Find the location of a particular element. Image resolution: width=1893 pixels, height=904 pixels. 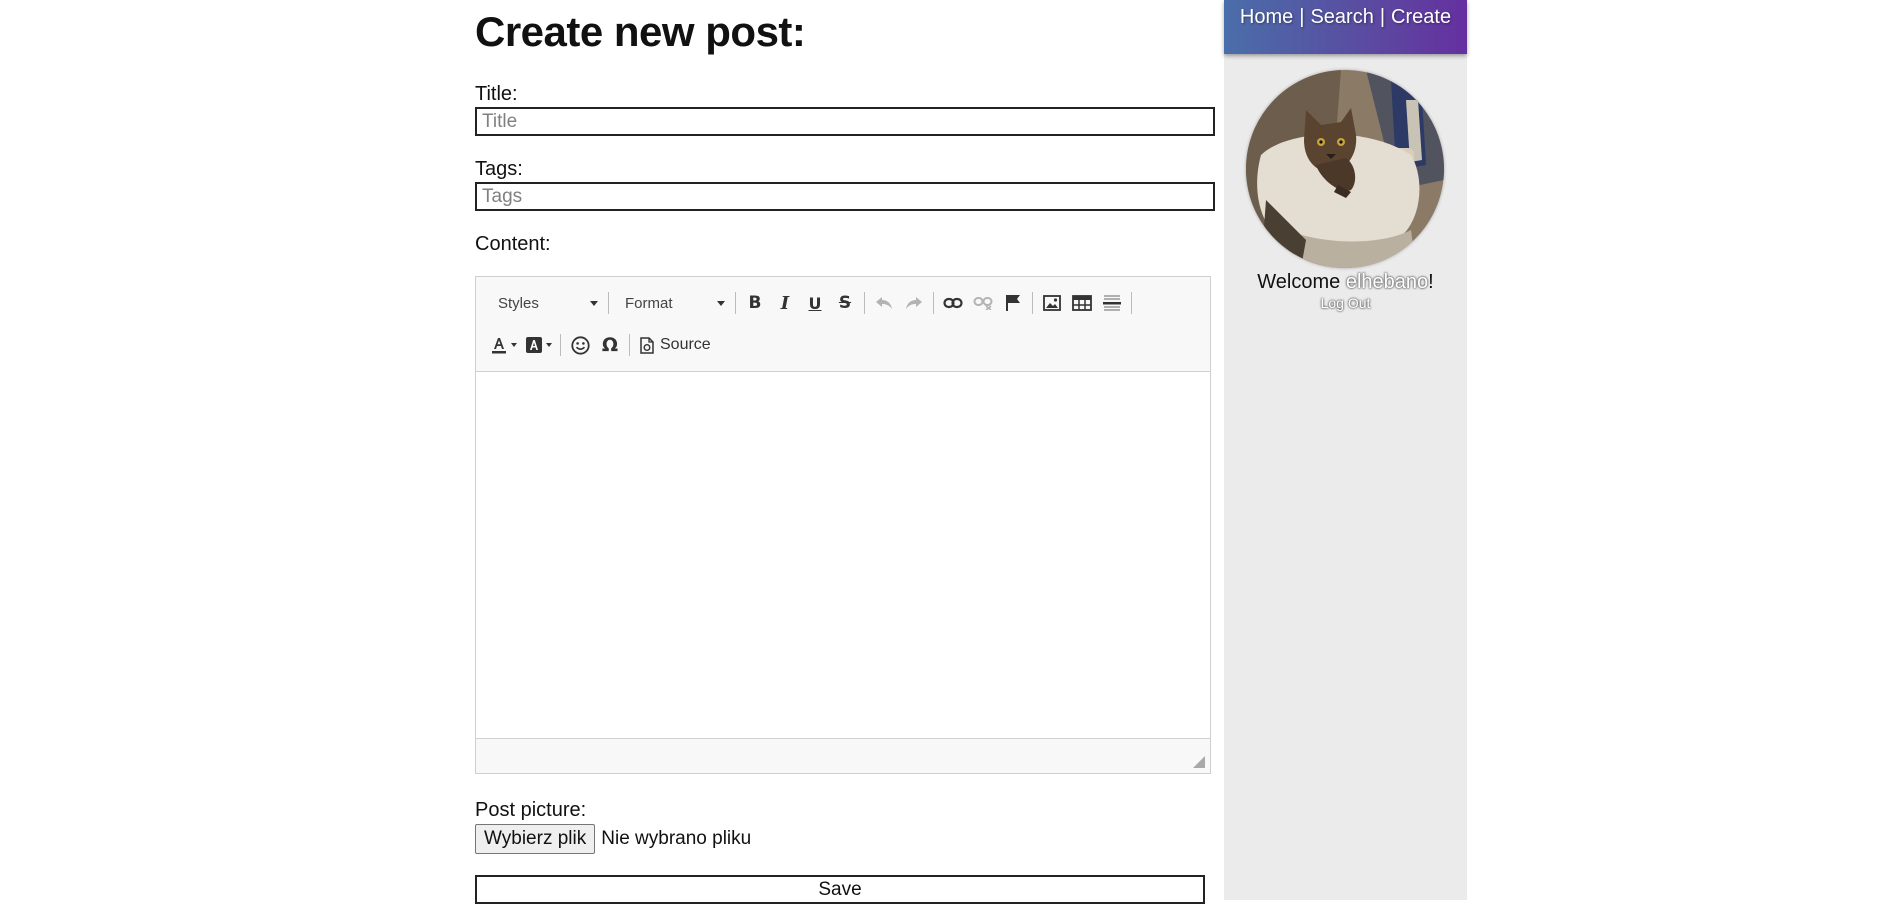

undo-icon is located at coordinates (884, 303).